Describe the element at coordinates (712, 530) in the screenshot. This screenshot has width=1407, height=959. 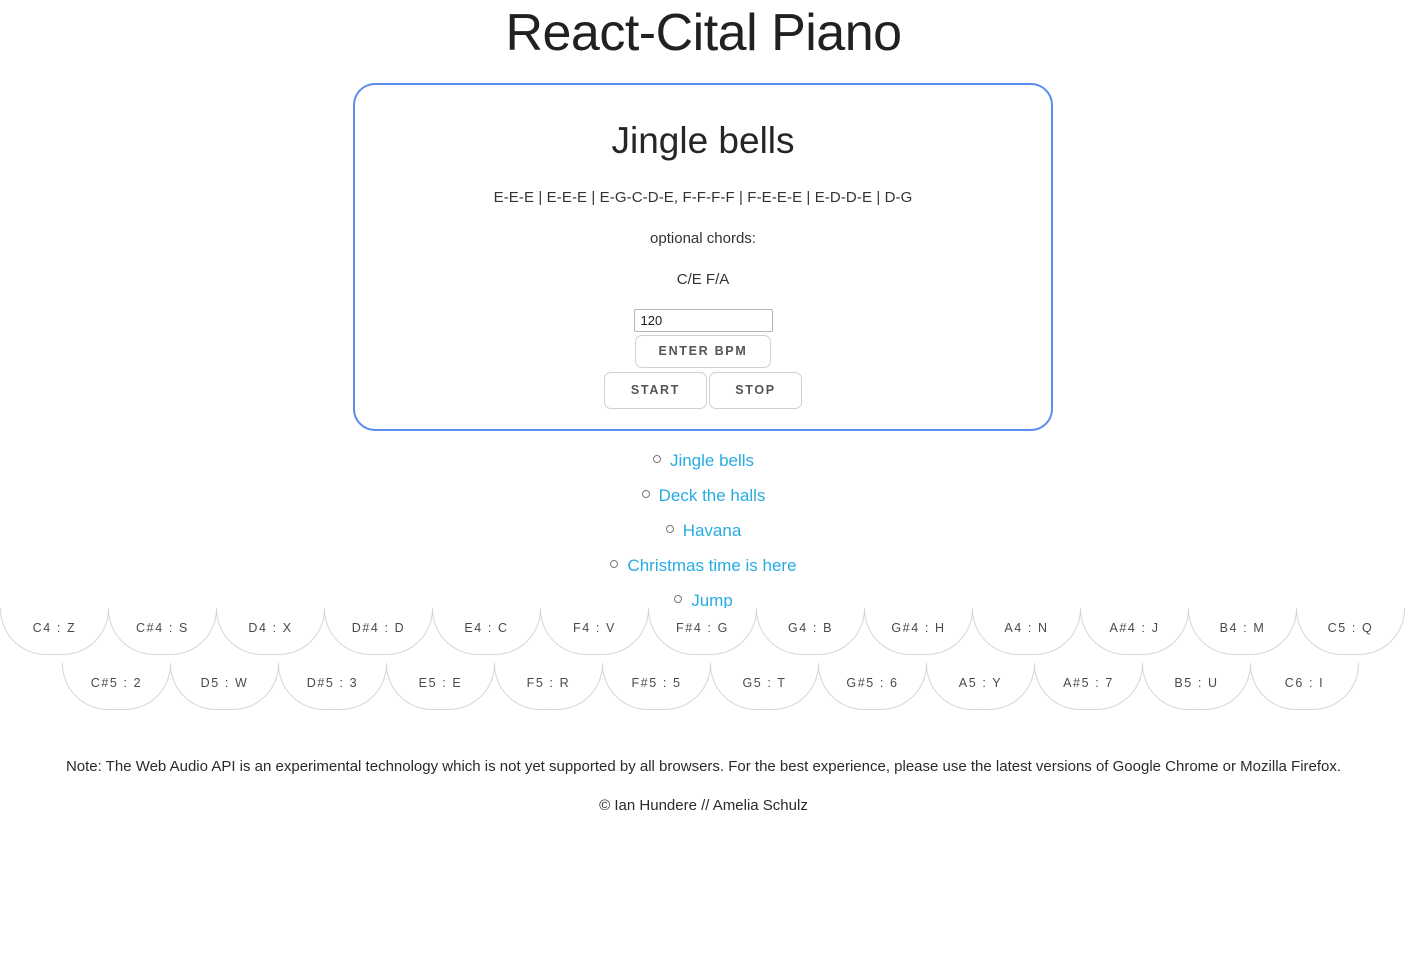
I see `song-link-2: Havana` at that location.